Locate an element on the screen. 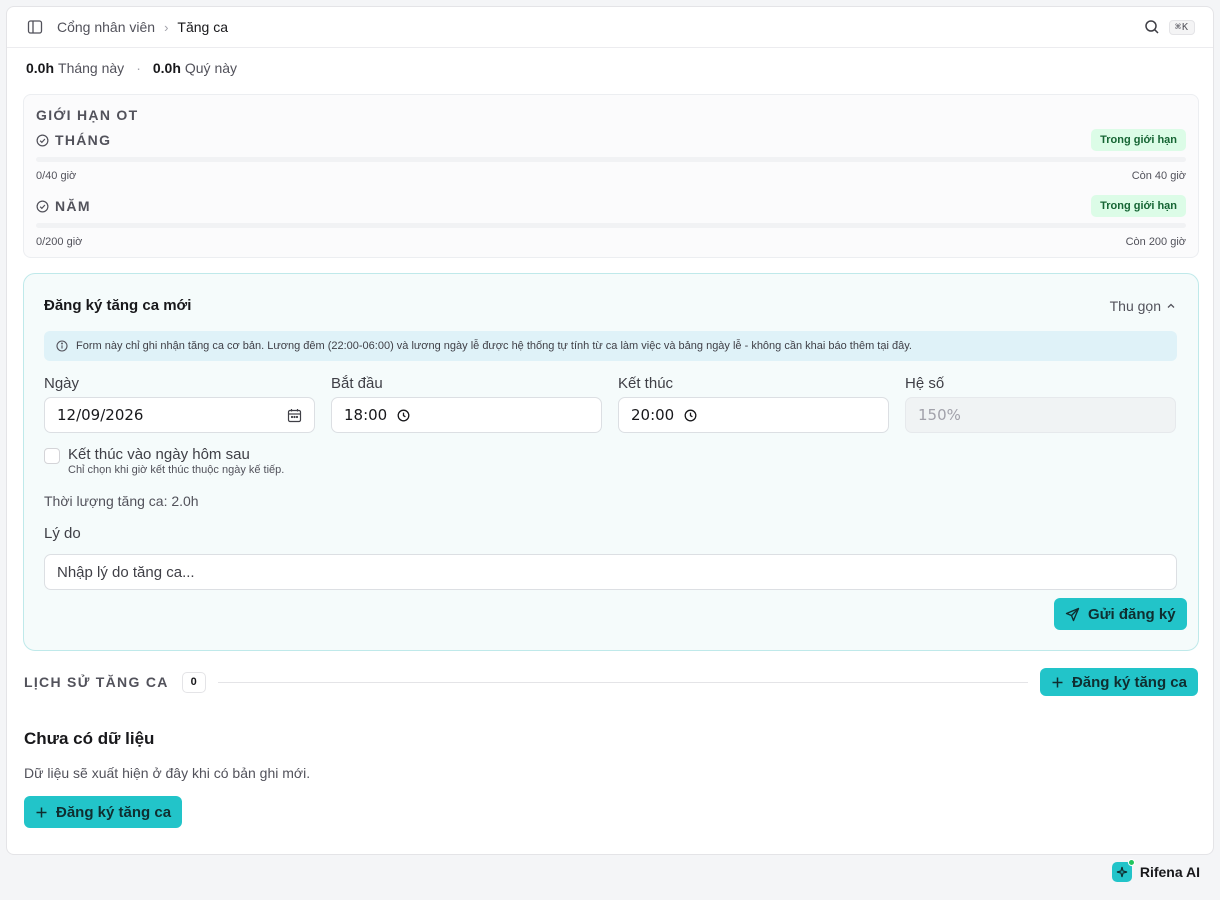 This screenshot has width=1220, height=900. sidebar-toggle-icon is located at coordinates (35, 27).